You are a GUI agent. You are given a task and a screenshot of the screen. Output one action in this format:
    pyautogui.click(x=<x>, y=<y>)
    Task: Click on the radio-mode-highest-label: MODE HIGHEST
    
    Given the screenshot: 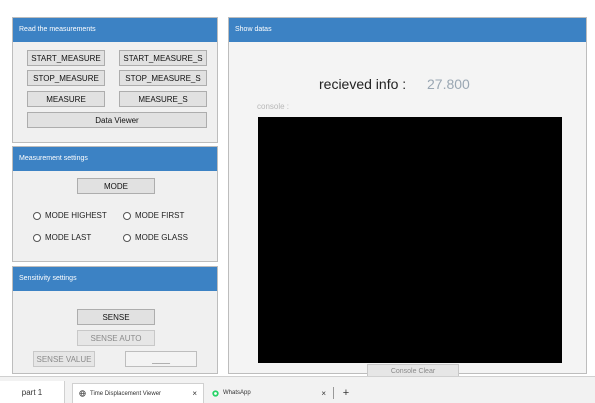 What is the action you would take?
    pyautogui.click(x=76, y=215)
    